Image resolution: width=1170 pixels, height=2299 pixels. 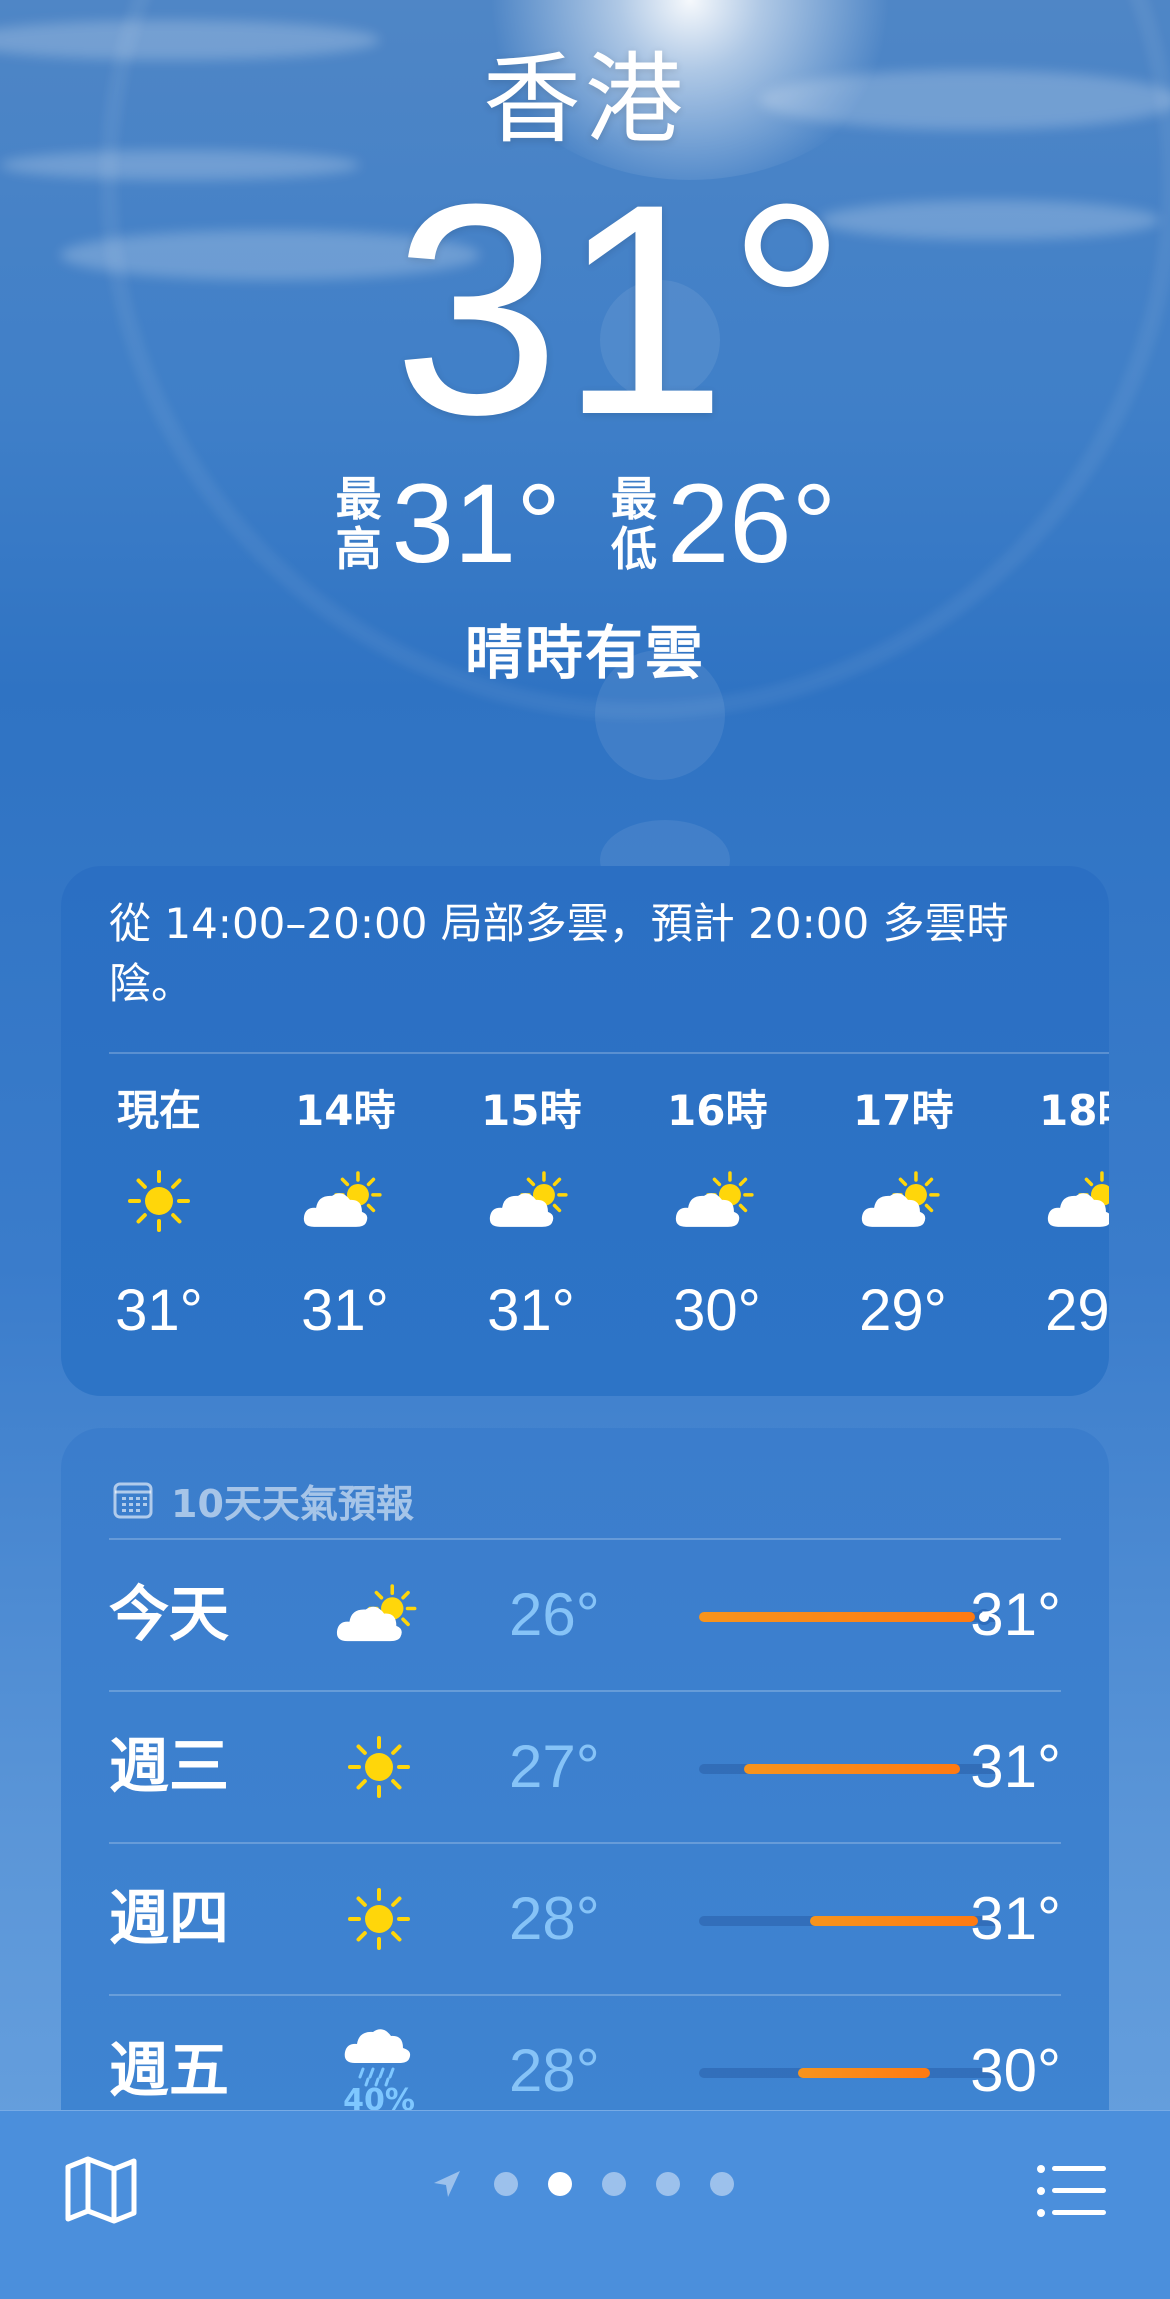 What do you see at coordinates (158, 1110) in the screenshot?
I see `hour-label: 現在` at bounding box center [158, 1110].